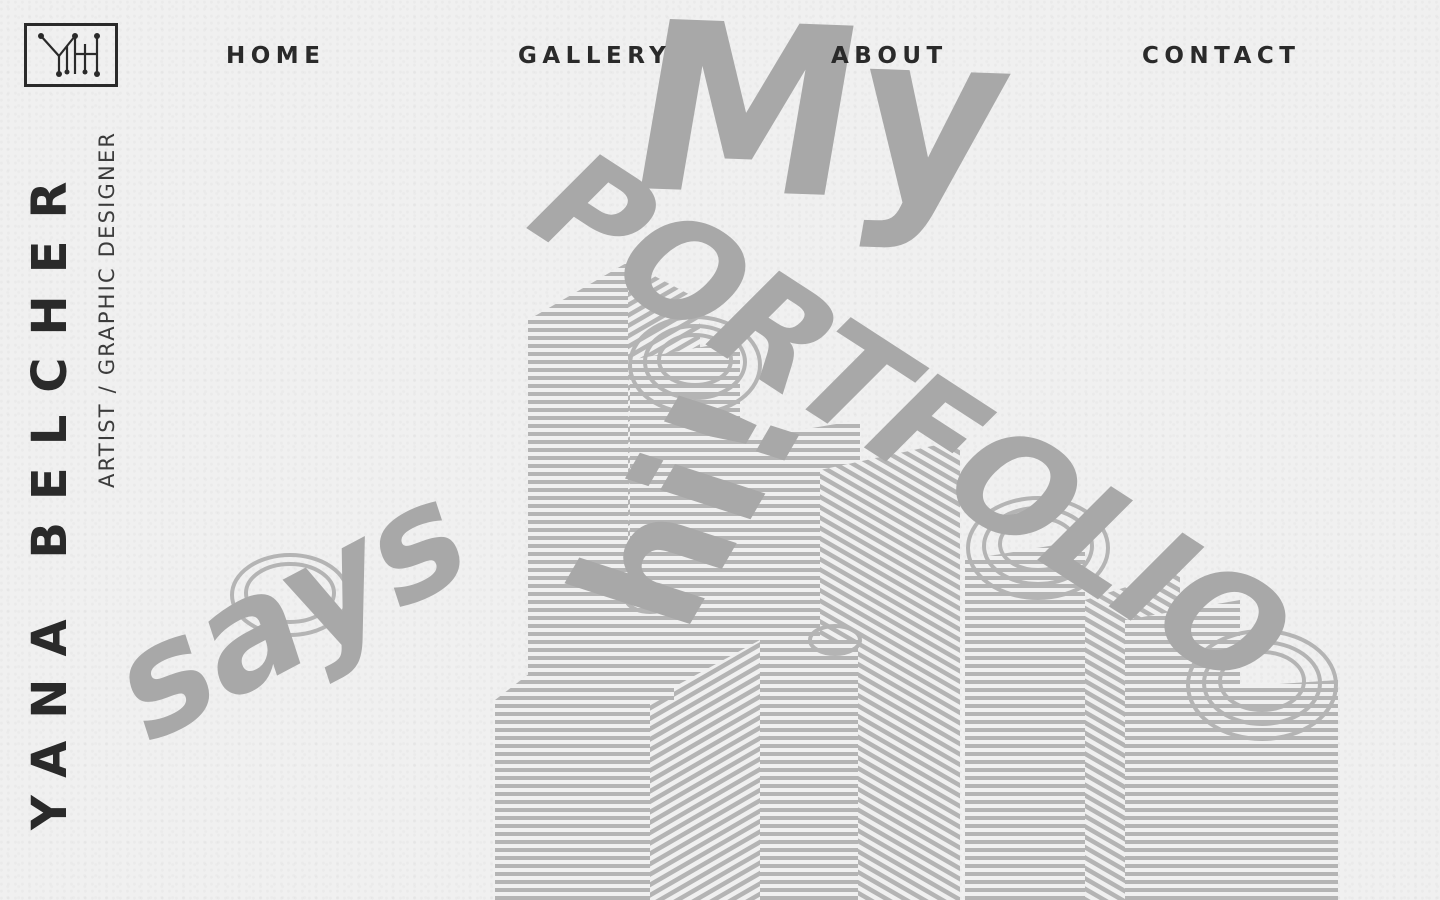  Describe the element at coordinates (50, 494) in the screenshot. I see `brand-name: YANA BELCHER` at that location.